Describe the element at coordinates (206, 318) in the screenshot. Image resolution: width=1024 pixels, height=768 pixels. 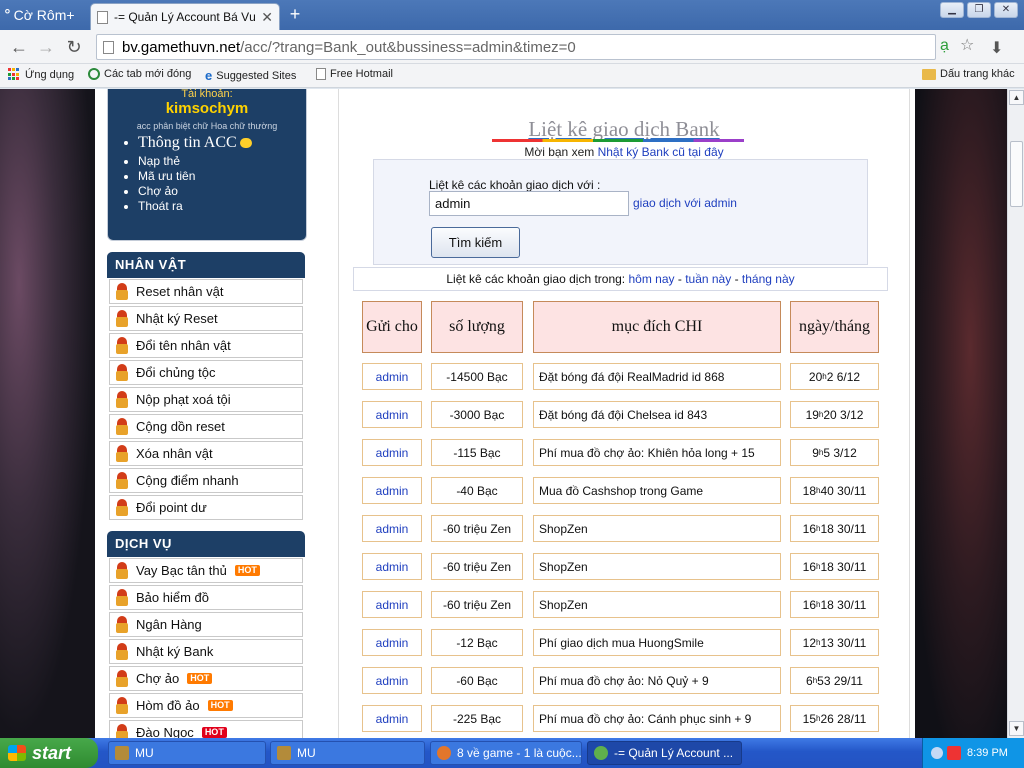
I see `sidebar-item-reset-log: Nhật ký Reset` at that location.